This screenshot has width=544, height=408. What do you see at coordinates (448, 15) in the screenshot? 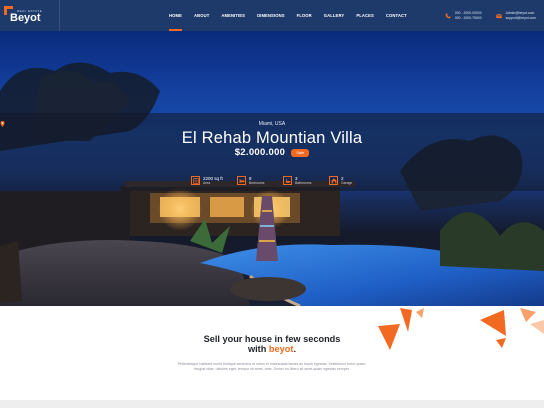
I see `phone-icon` at bounding box center [448, 15].